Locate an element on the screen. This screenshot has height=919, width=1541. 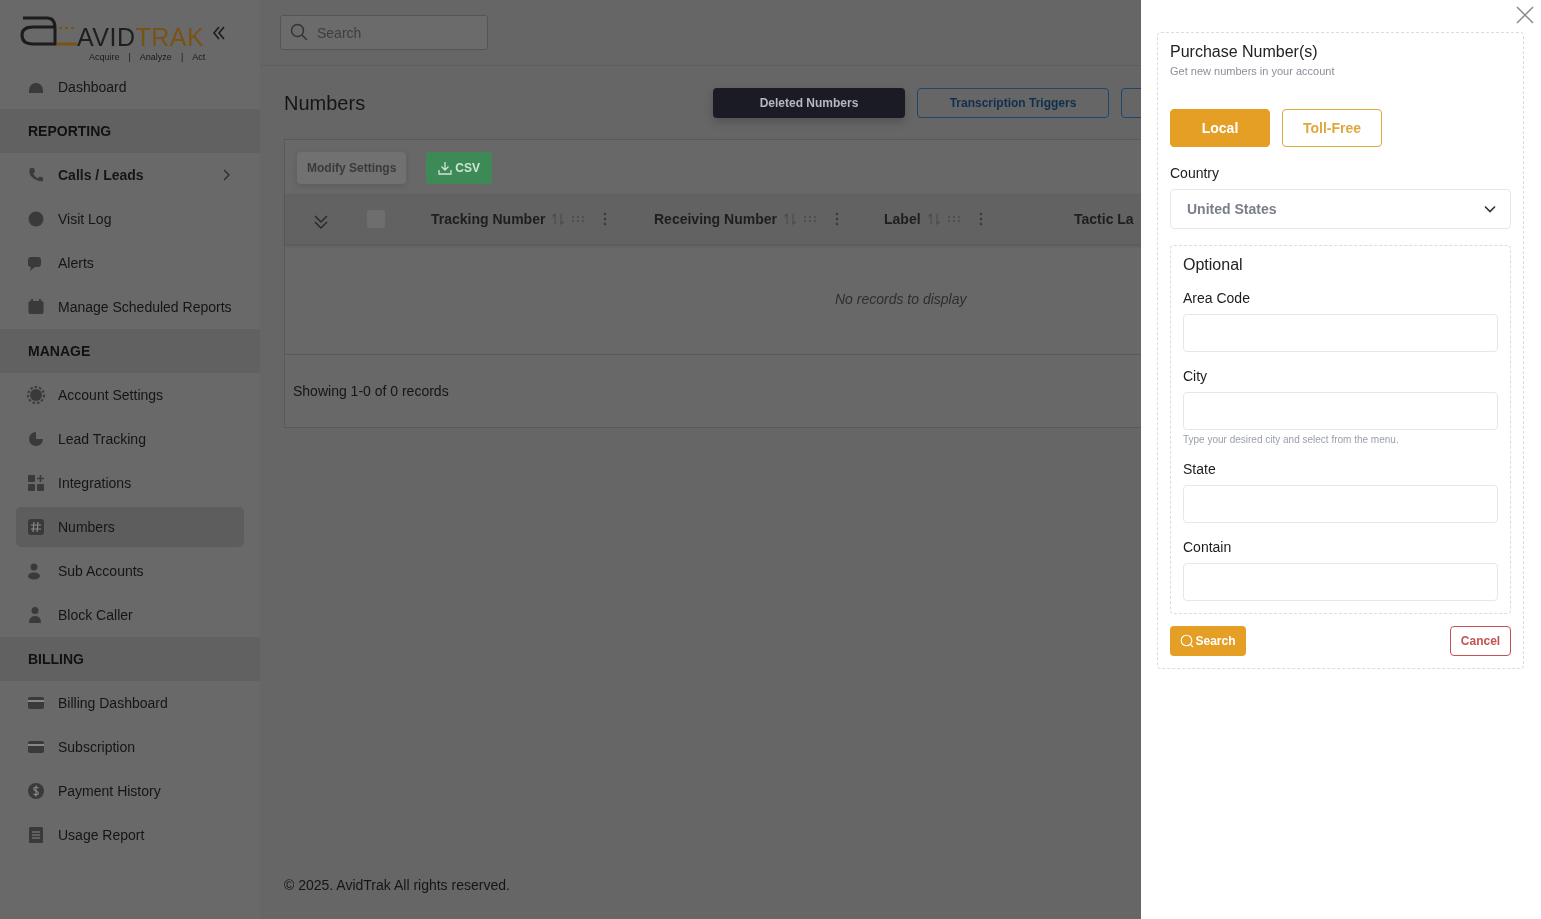
field-hint: Type your desired city and select from the menu. is located at coordinates (1291, 439).